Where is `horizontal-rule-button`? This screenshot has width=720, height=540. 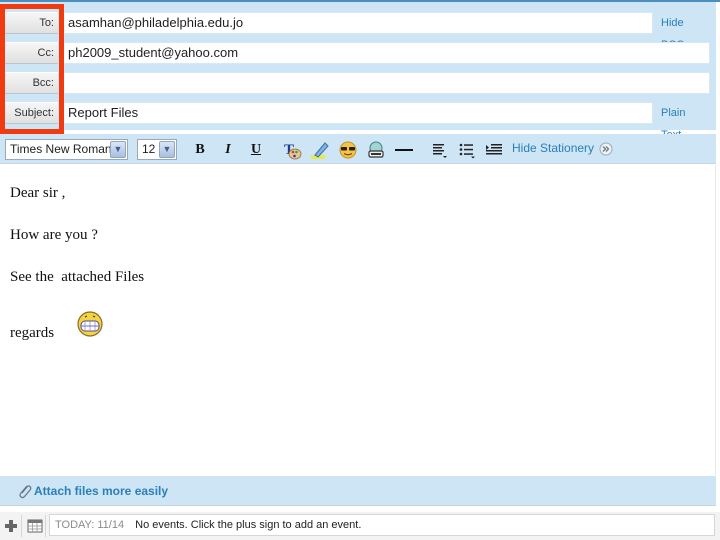 horizontal-rule-button is located at coordinates (404, 150).